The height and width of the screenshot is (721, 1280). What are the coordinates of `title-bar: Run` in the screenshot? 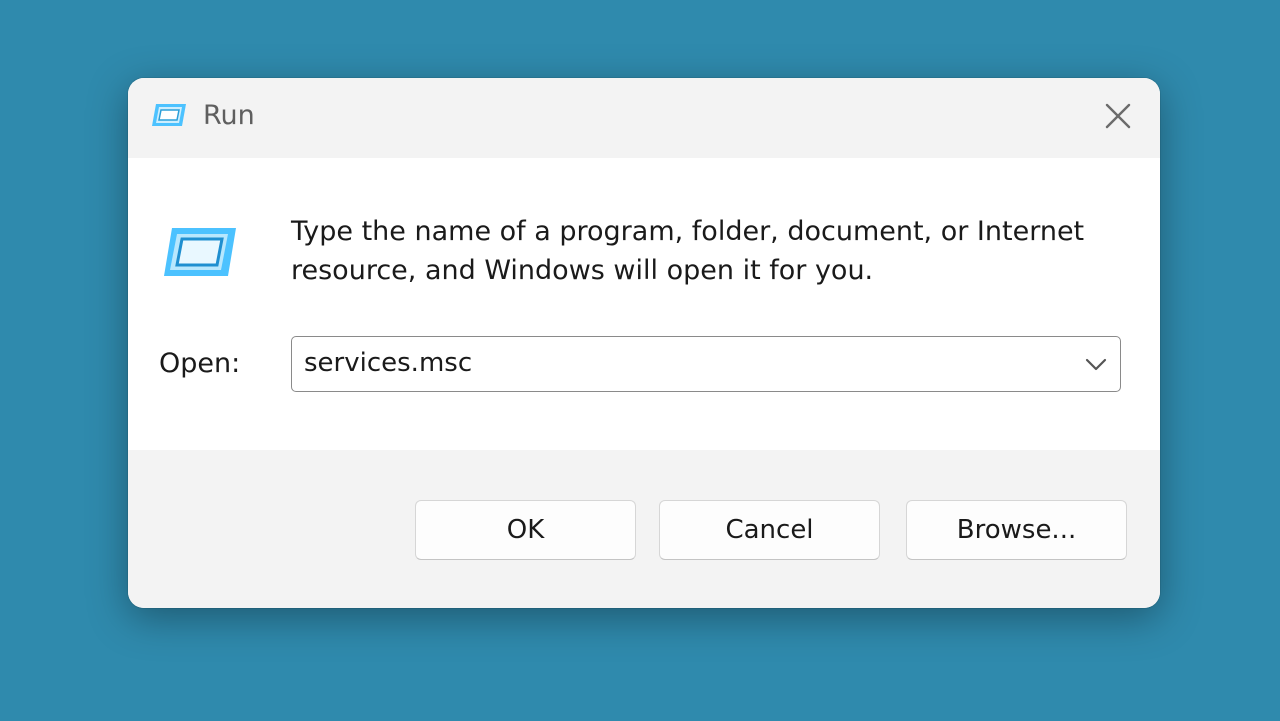 It's located at (644, 118).